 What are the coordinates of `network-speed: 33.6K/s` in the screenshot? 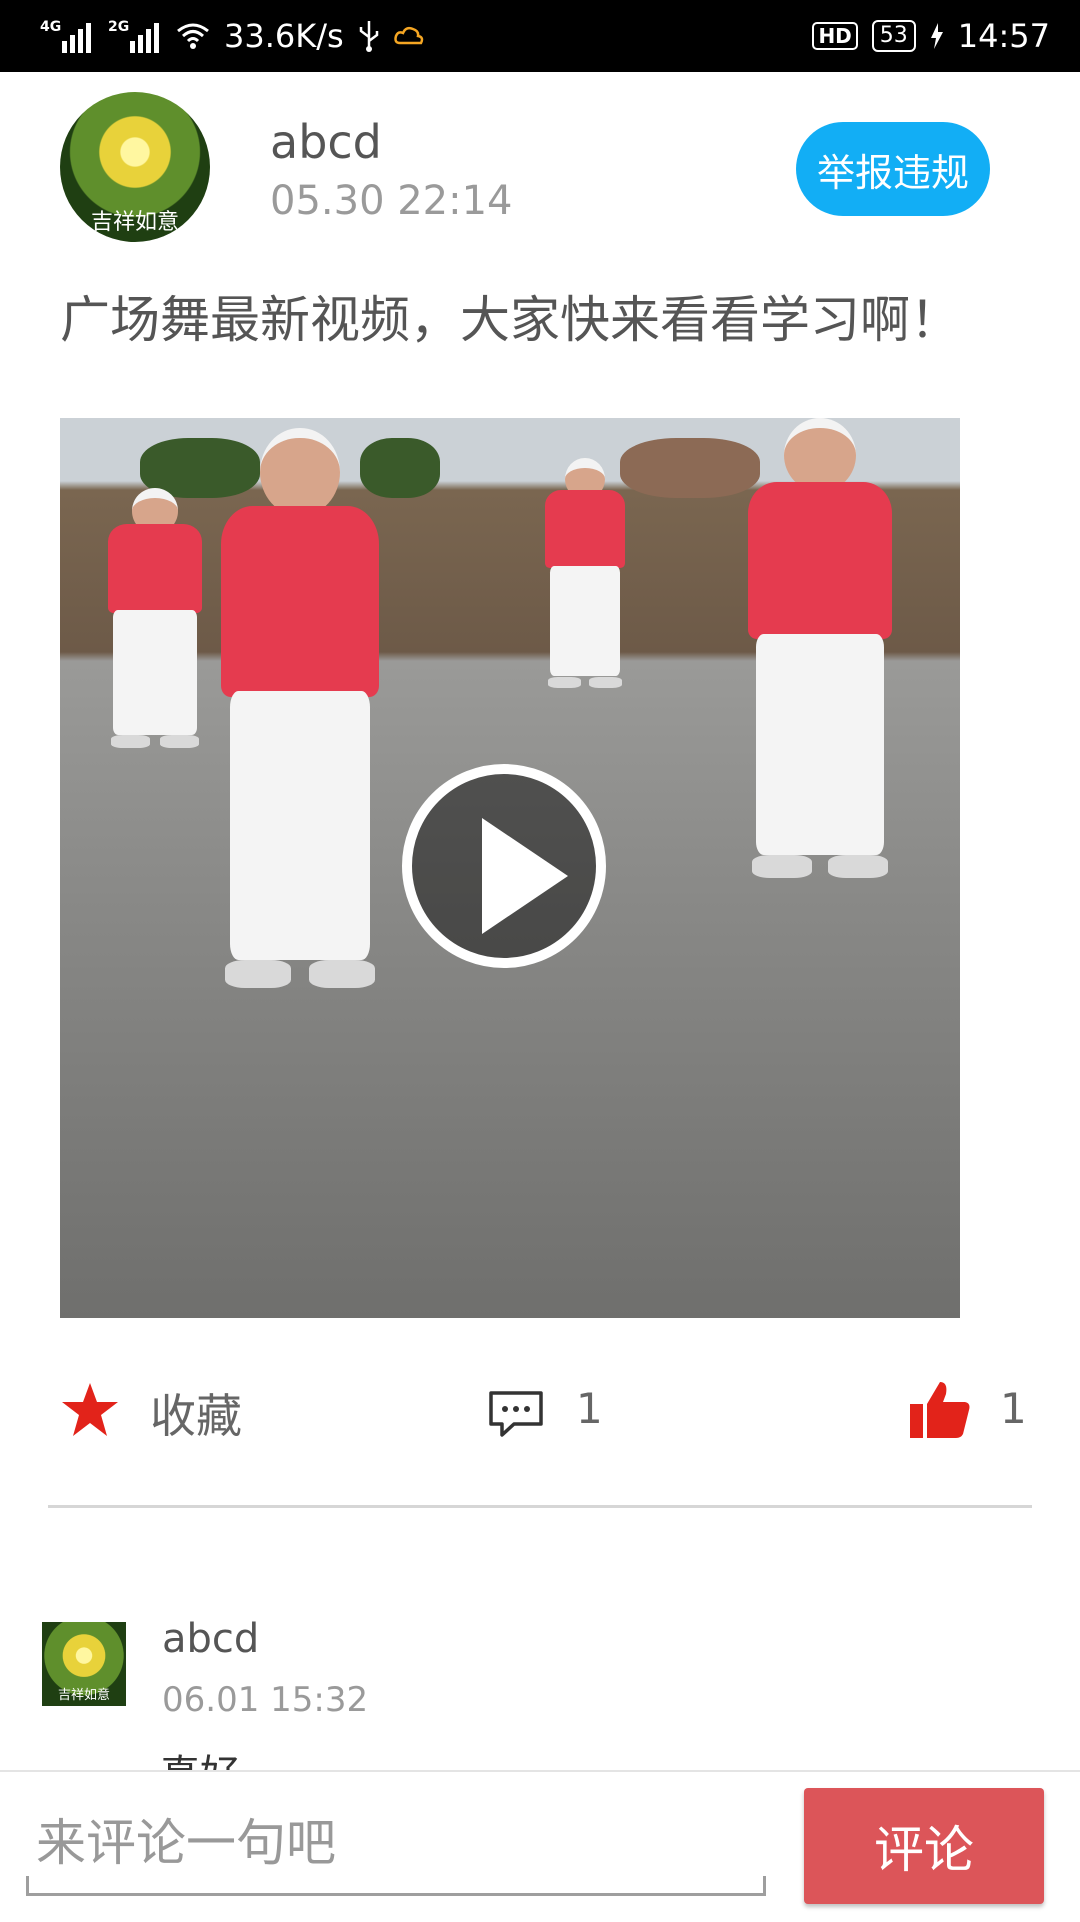 It's located at (284, 36).